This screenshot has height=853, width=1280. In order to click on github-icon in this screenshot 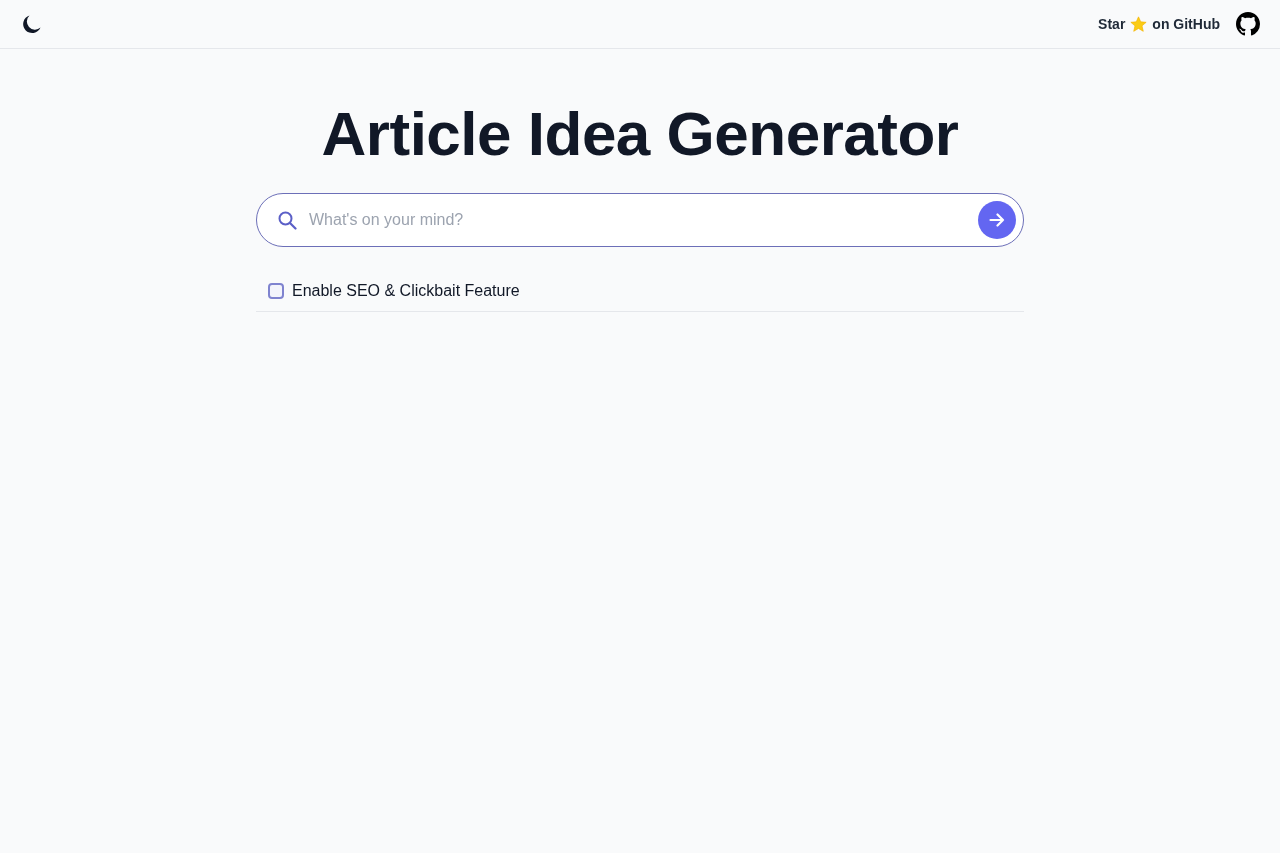, I will do `click(1248, 24)`.